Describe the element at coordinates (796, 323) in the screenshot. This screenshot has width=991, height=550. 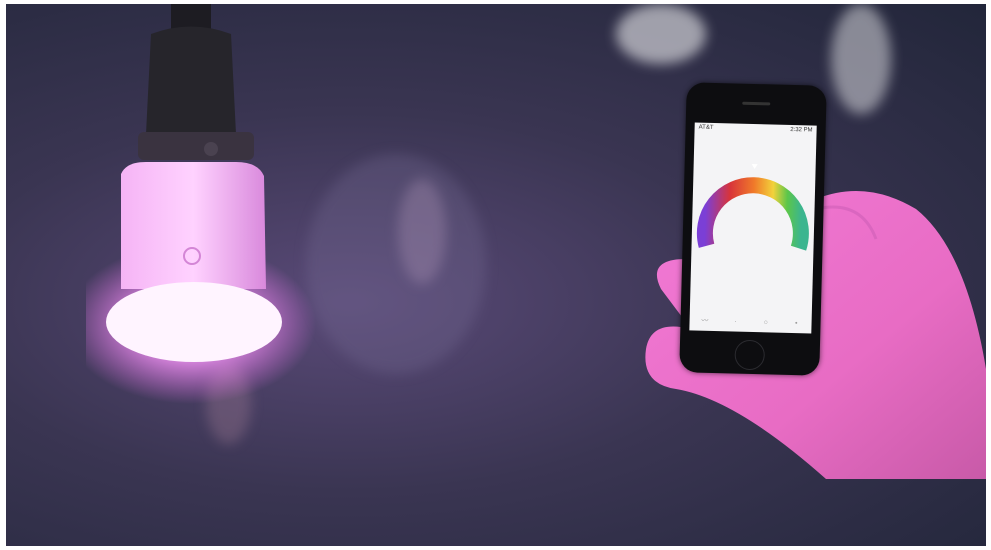
I see `tab-icon: •` at that location.